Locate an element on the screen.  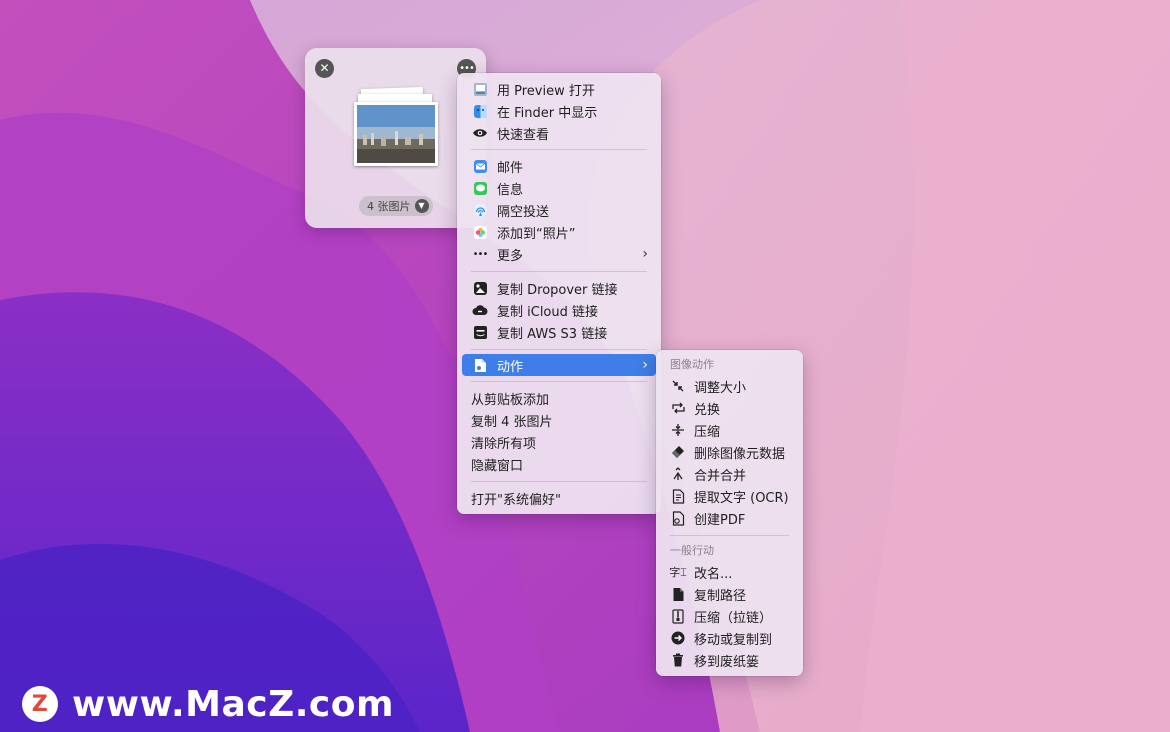
arrow-circle-icon is located at coordinates (678, 638).